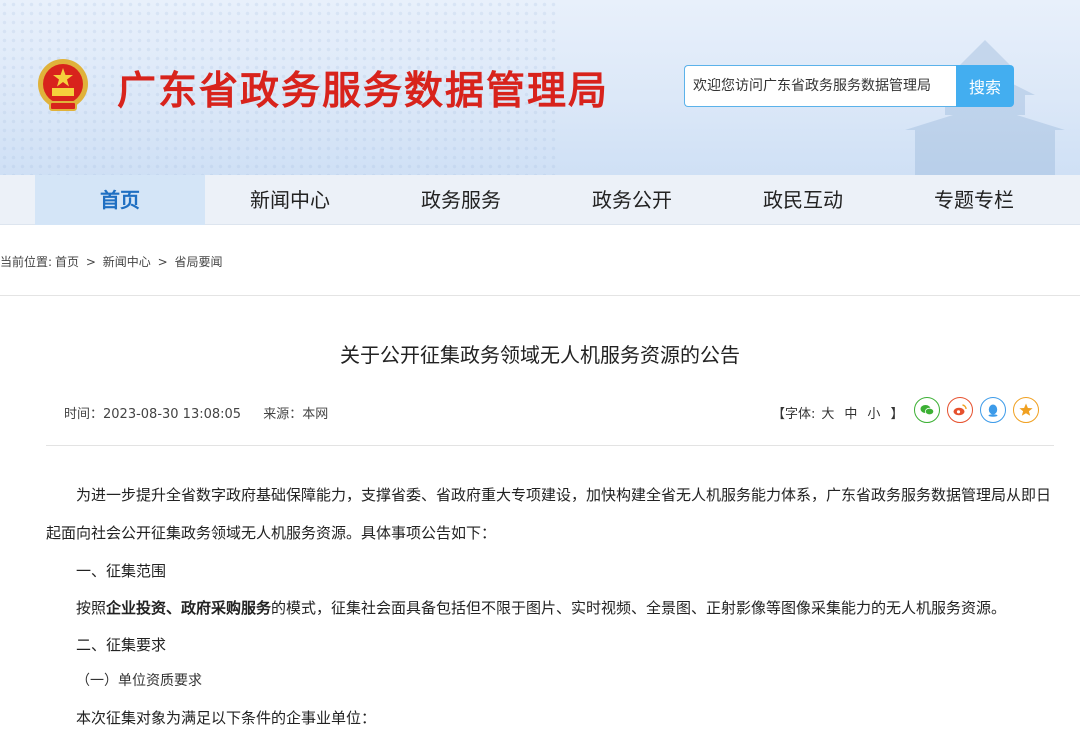  I want to click on search-bar: 搜索, so click(849, 86).